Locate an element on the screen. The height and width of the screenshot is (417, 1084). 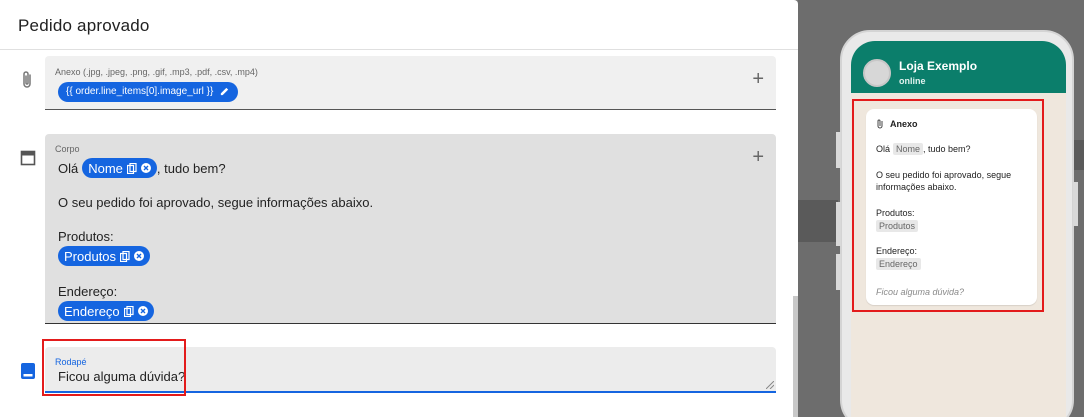
address-label: Endereço: is located at coordinates (88, 291).